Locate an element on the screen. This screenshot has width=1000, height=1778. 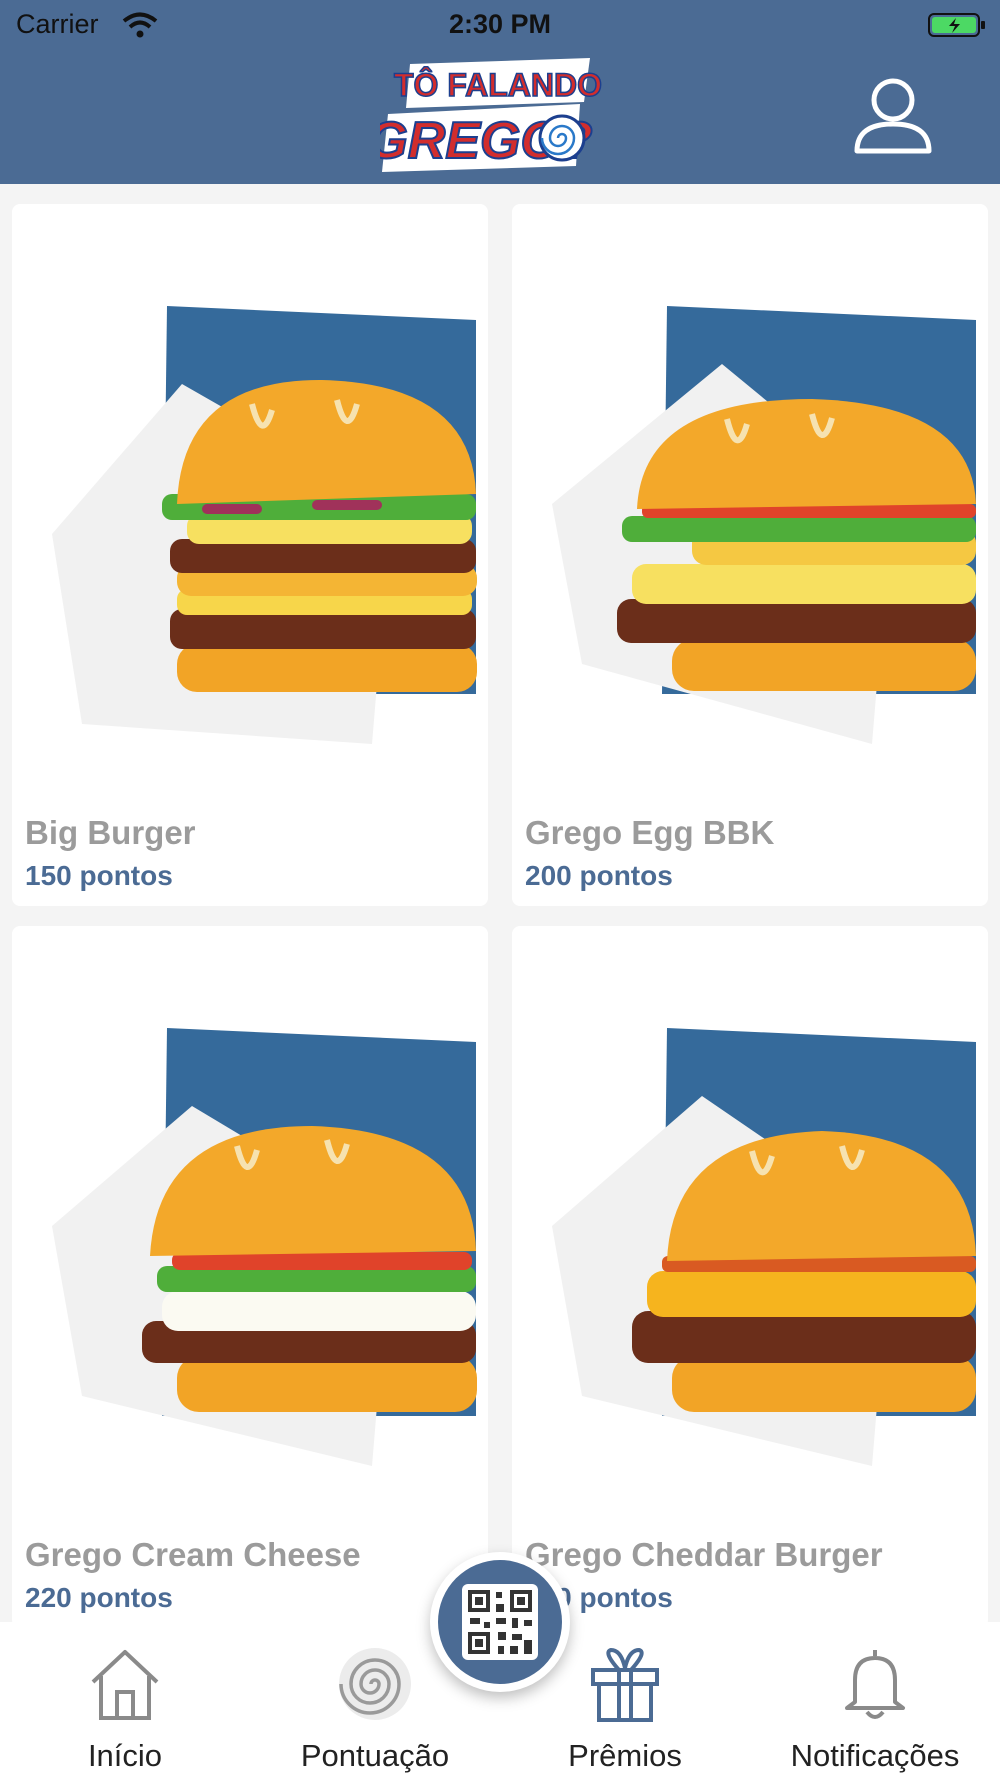
tab-notificacoes: Notificações is located at coordinates (875, 1700).